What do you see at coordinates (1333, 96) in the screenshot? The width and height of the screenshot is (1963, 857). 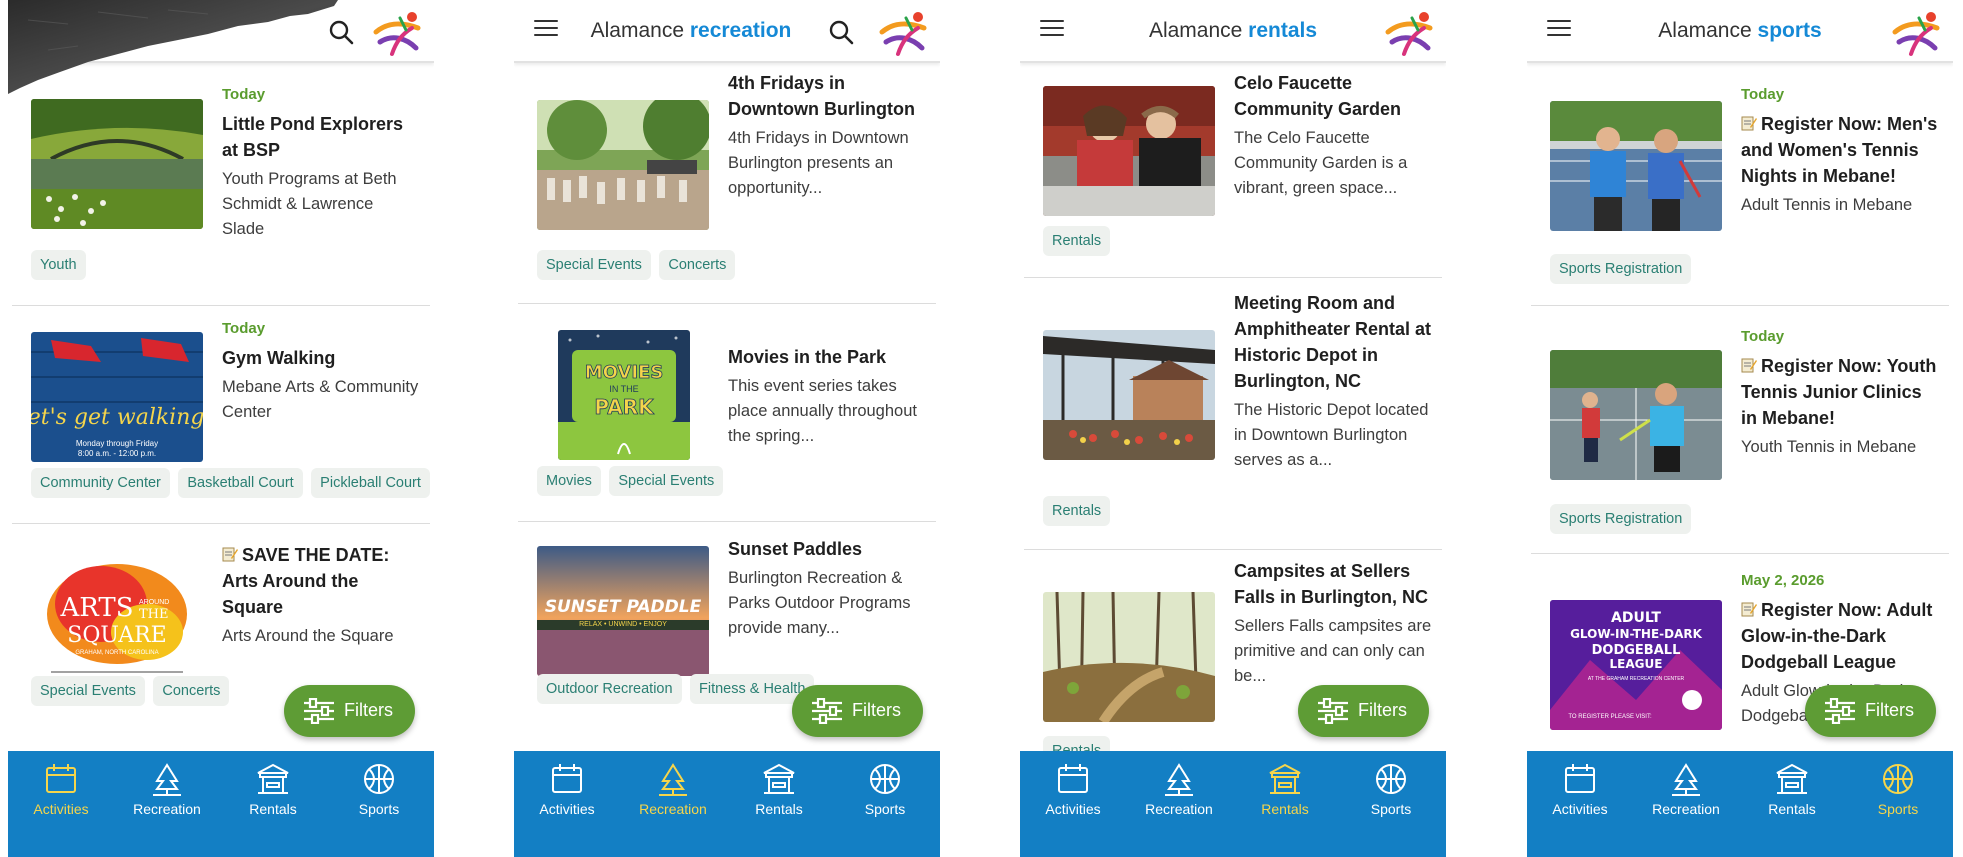 I see `rental-title: Celo Faucette Community Garden` at bounding box center [1333, 96].